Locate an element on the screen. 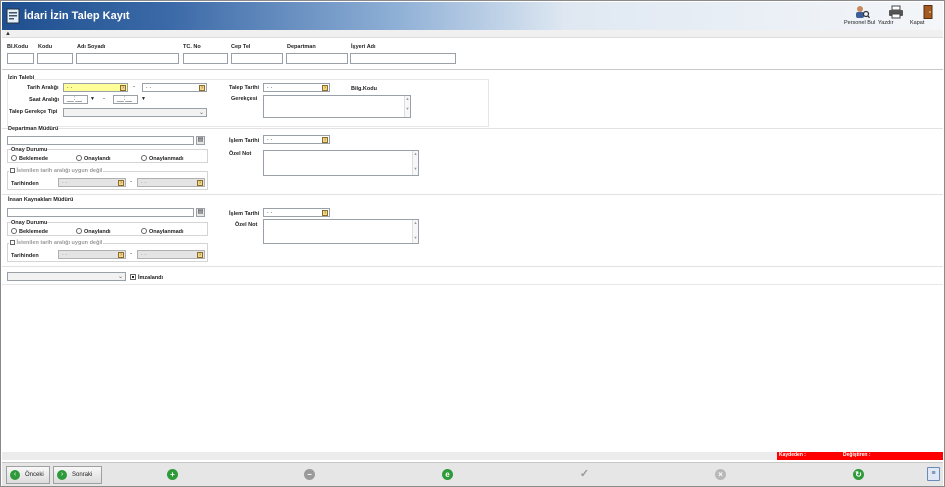 Image resolution: width=945 pixels, height=487 pixels. collapse-arrow-icon: ▲ is located at coordinates (8, 34).